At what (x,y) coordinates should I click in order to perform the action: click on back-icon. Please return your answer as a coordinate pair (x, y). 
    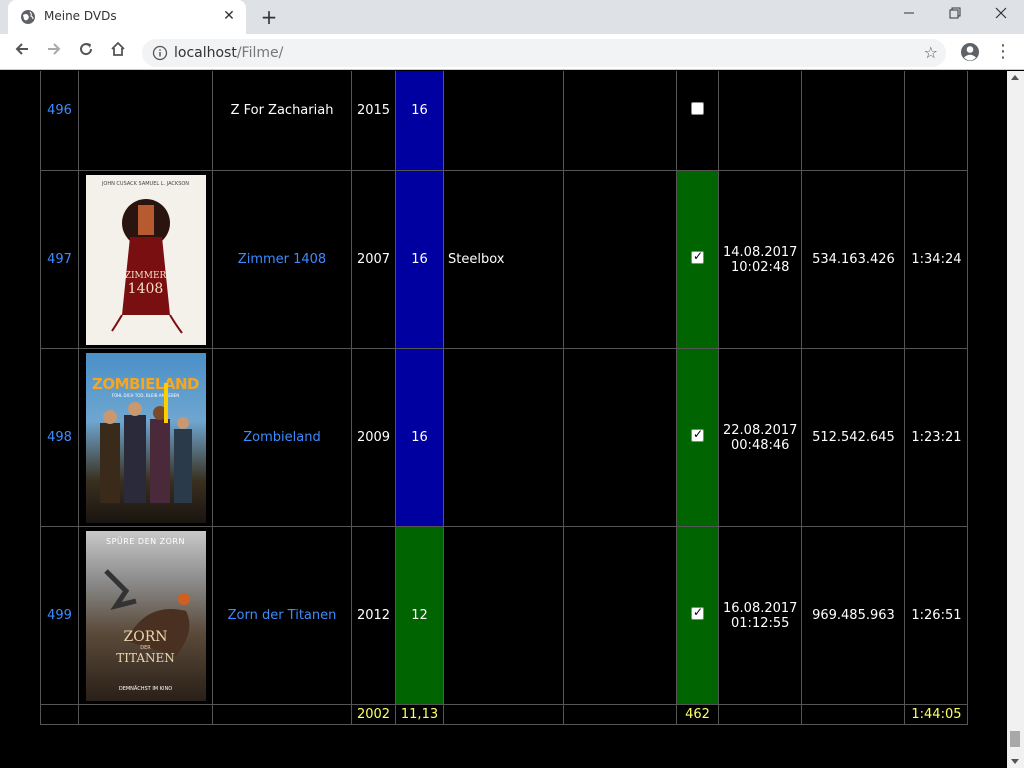
    Looking at the image, I should click on (22, 52).